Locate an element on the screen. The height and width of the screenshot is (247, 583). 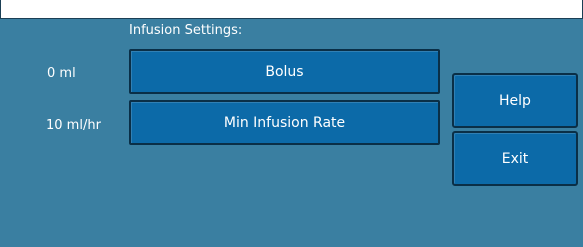
help-button: Help is located at coordinates (515, 100).